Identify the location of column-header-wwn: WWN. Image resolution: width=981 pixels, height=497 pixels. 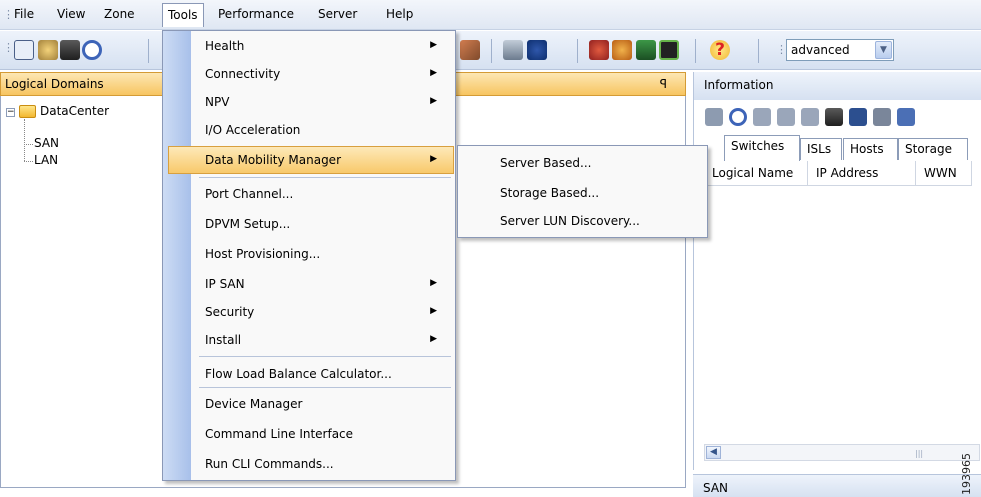
(944, 173).